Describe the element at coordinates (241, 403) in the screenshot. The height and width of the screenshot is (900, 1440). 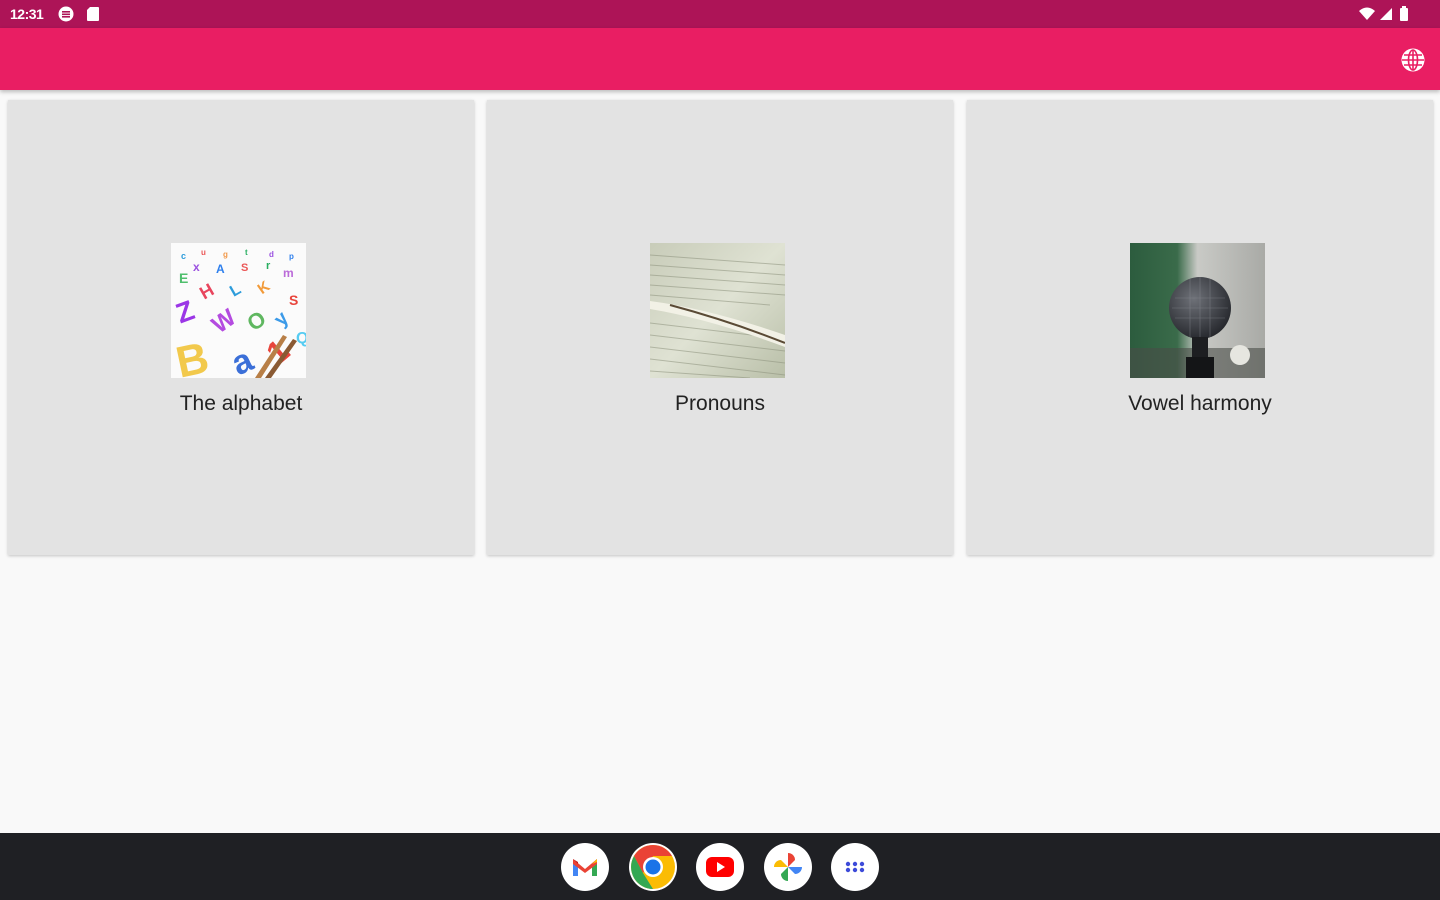
I see `topic-label: The alphabet` at that location.